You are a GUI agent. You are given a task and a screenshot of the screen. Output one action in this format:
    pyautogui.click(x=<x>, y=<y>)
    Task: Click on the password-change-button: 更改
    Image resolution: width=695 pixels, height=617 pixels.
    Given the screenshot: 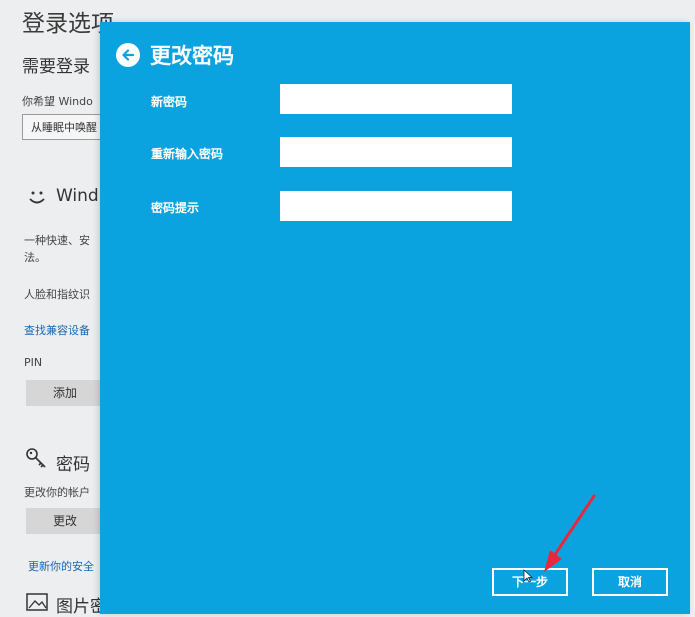 What is the action you would take?
    pyautogui.click(x=65, y=521)
    